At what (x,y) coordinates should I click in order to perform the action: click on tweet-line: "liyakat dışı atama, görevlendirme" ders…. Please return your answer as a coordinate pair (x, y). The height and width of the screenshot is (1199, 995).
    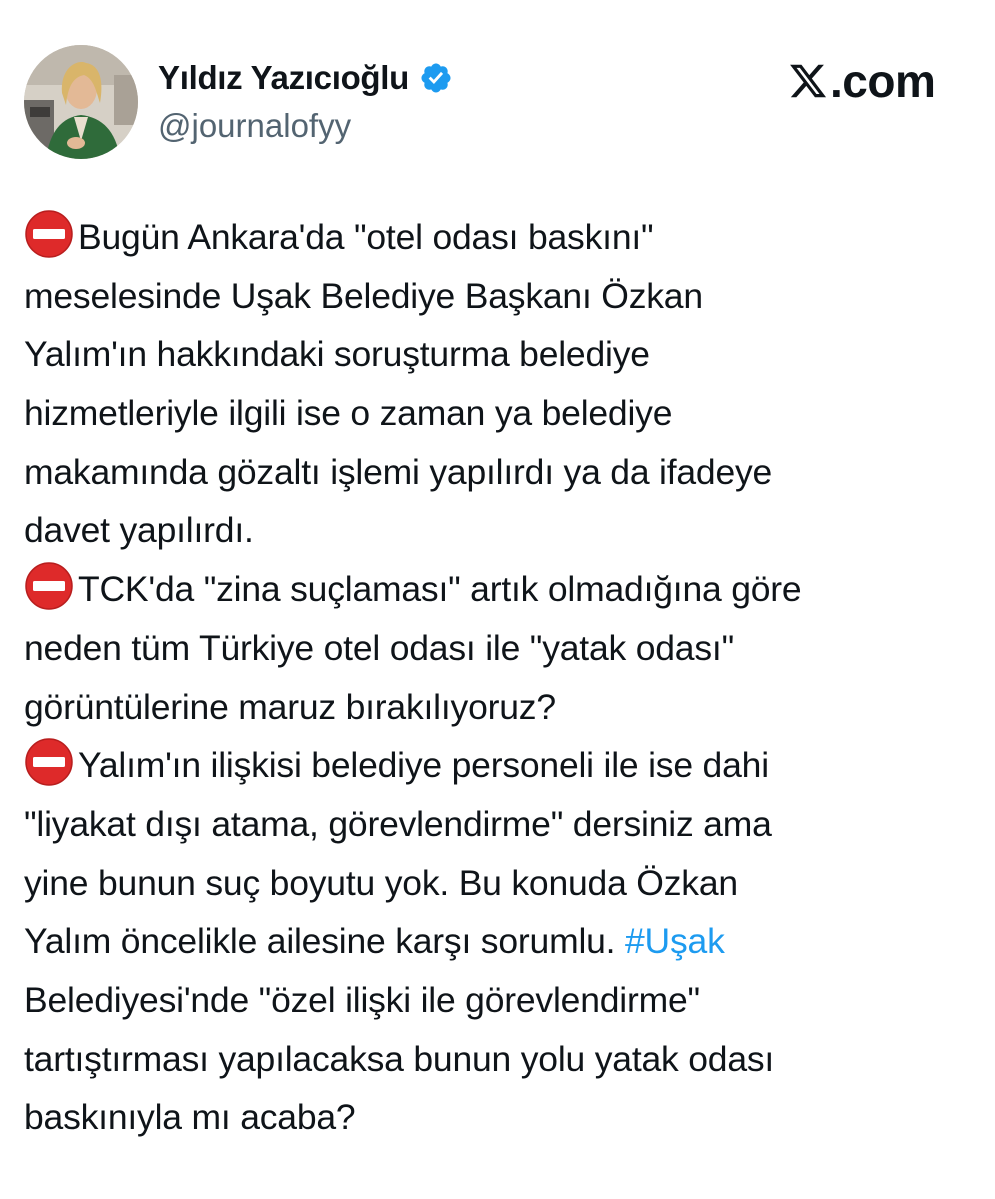
    Looking at the image, I should click on (398, 823).